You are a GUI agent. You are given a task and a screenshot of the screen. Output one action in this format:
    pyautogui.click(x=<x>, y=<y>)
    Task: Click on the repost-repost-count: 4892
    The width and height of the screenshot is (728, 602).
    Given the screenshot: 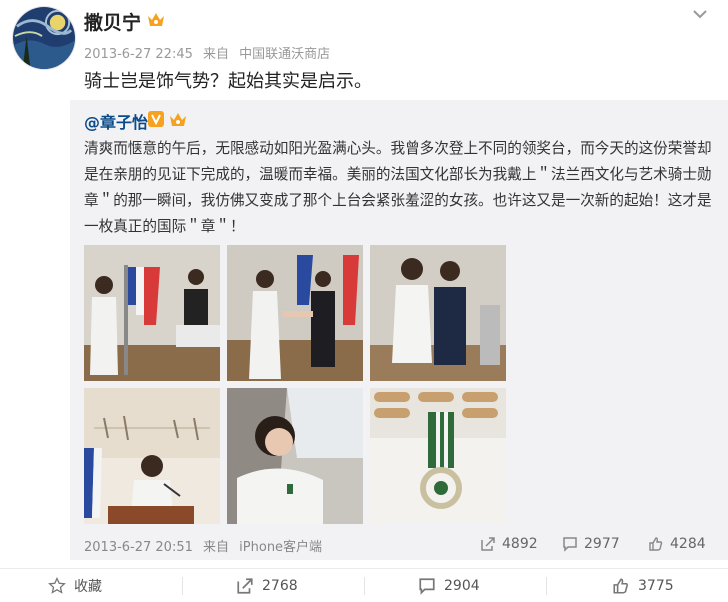 What is the action you would take?
    pyautogui.click(x=509, y=544)
    